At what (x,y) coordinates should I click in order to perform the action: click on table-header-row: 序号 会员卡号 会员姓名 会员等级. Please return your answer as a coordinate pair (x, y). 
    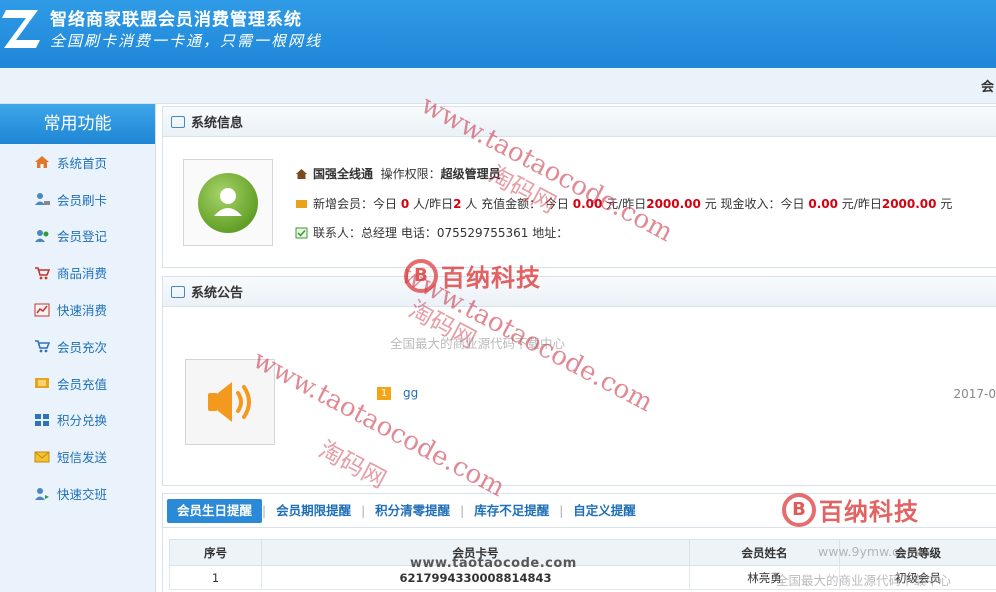
    Looking at the image, I should click on (582, 552).